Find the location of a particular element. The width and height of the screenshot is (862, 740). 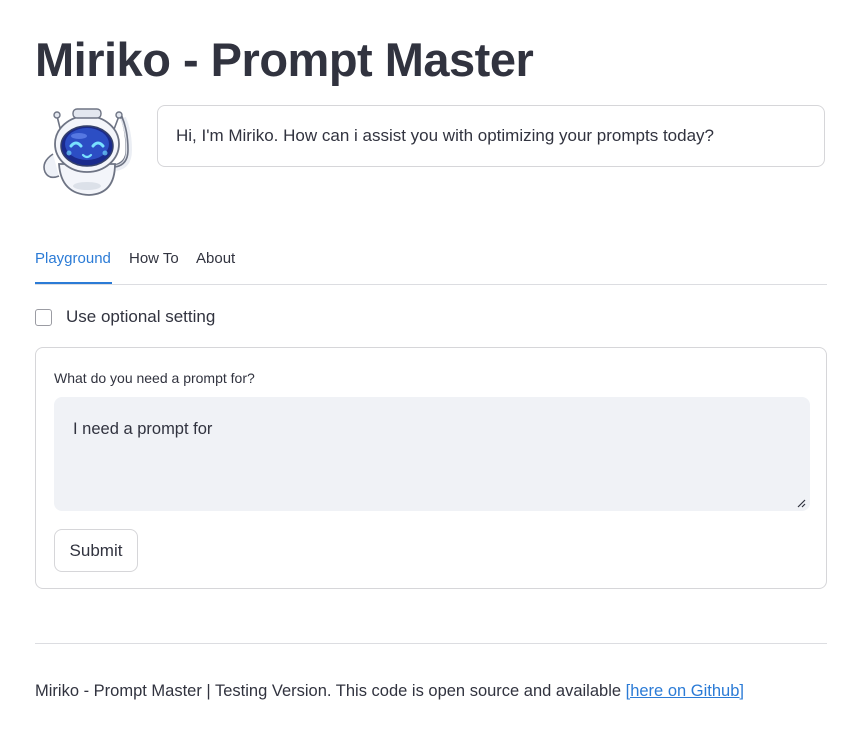

page-title: Miriko - Prompt Master is located at coordinates (284, 59).